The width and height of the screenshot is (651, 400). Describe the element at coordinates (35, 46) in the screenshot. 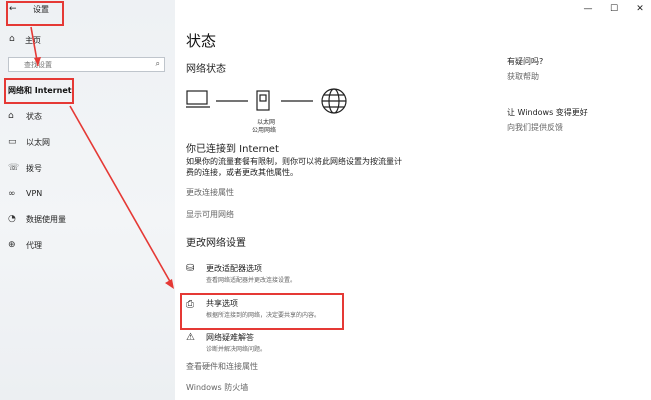

I see `annotation-arrow-settings-to-network` at that location.